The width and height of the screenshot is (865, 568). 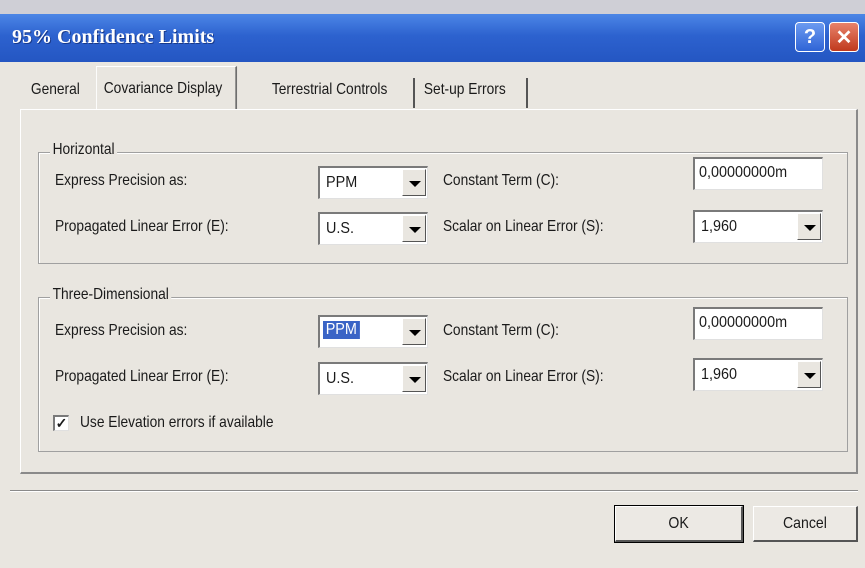 I want to click on dialog-title: 95% Confidence Limits, so click(x=113, y=37).